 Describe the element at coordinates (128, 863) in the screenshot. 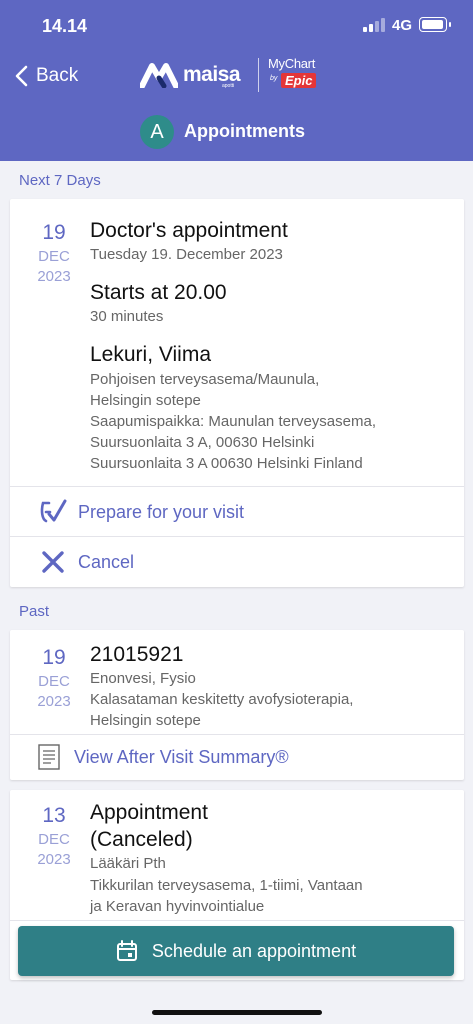

I see `appointment-detail-line: Lääkäri Pth` at that location.